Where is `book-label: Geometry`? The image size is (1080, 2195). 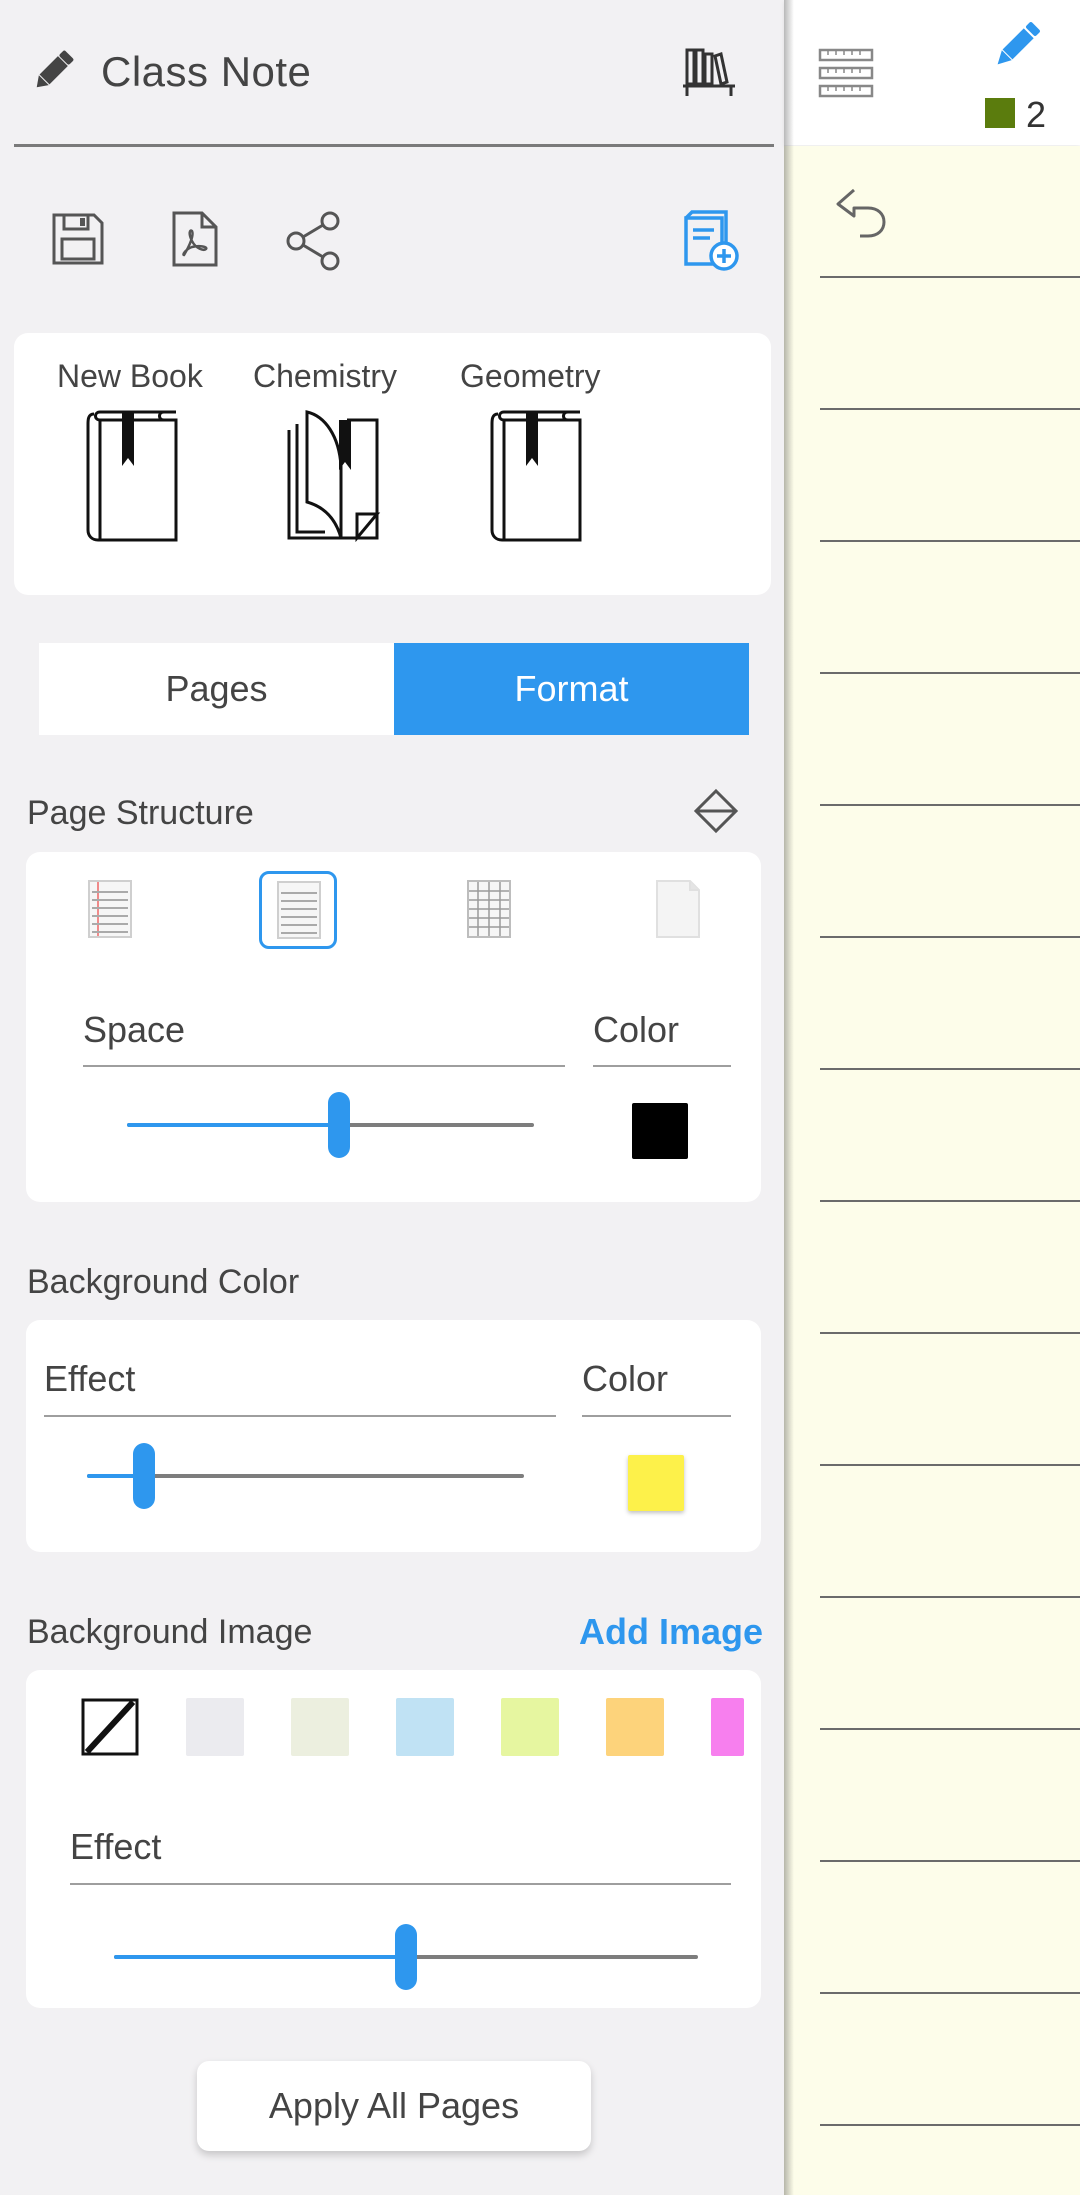 book-label: Geometry is located at coordinates (530, 376).